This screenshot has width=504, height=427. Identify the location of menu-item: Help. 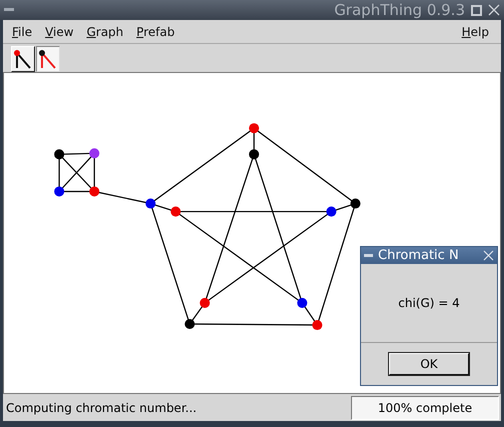
(476, 31).